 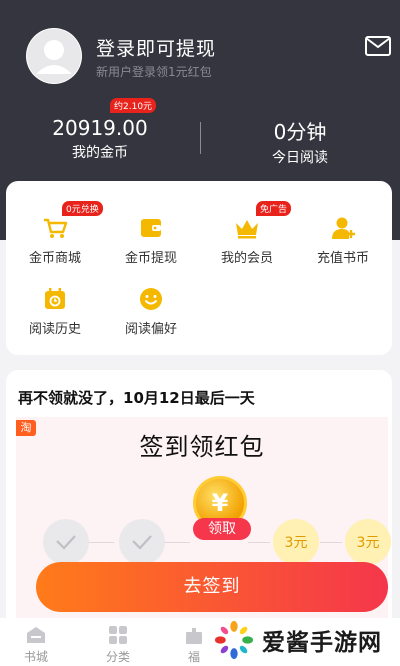 I want to click on menu-item-coin-mall: 金币商城, so click(x=55, y=240).